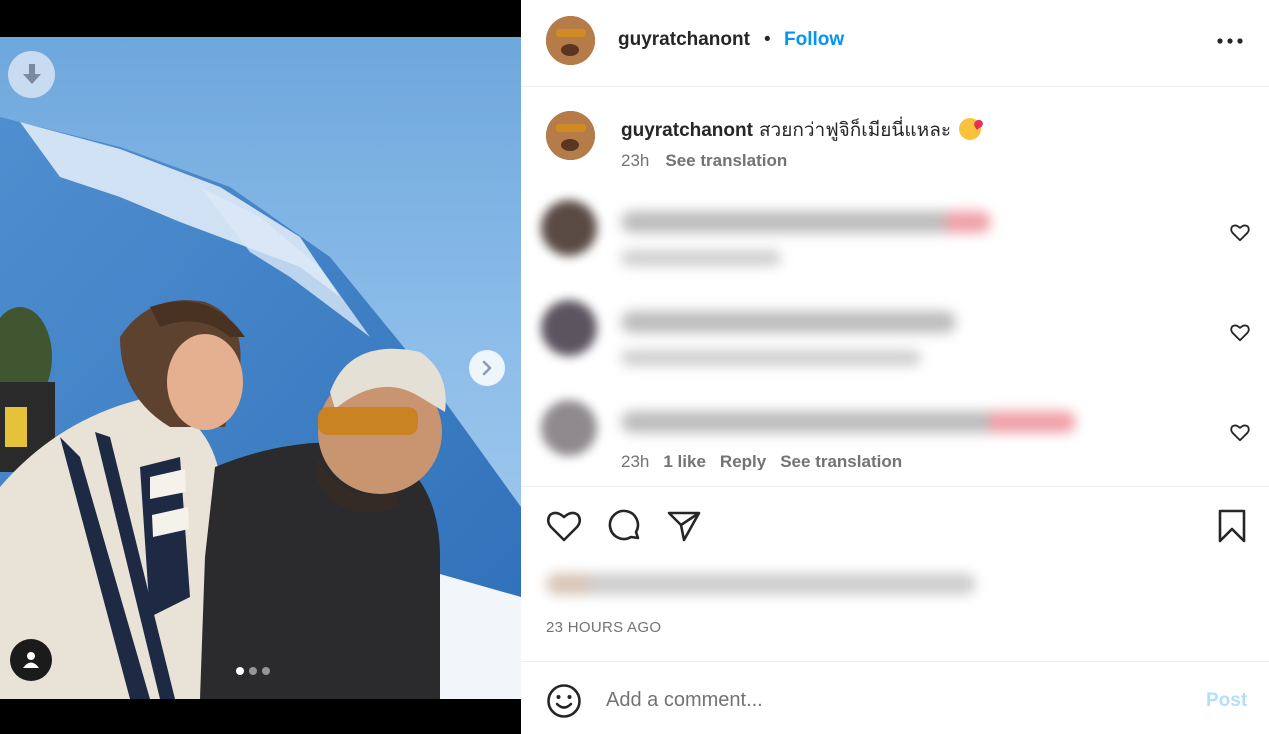 The height and width of the screenshot is (734, 1269). What do you see at coordinates (895, 43) in the screenshot?
I see `post-header: guyratchanont • Follow` at bounding box center [895, 43].